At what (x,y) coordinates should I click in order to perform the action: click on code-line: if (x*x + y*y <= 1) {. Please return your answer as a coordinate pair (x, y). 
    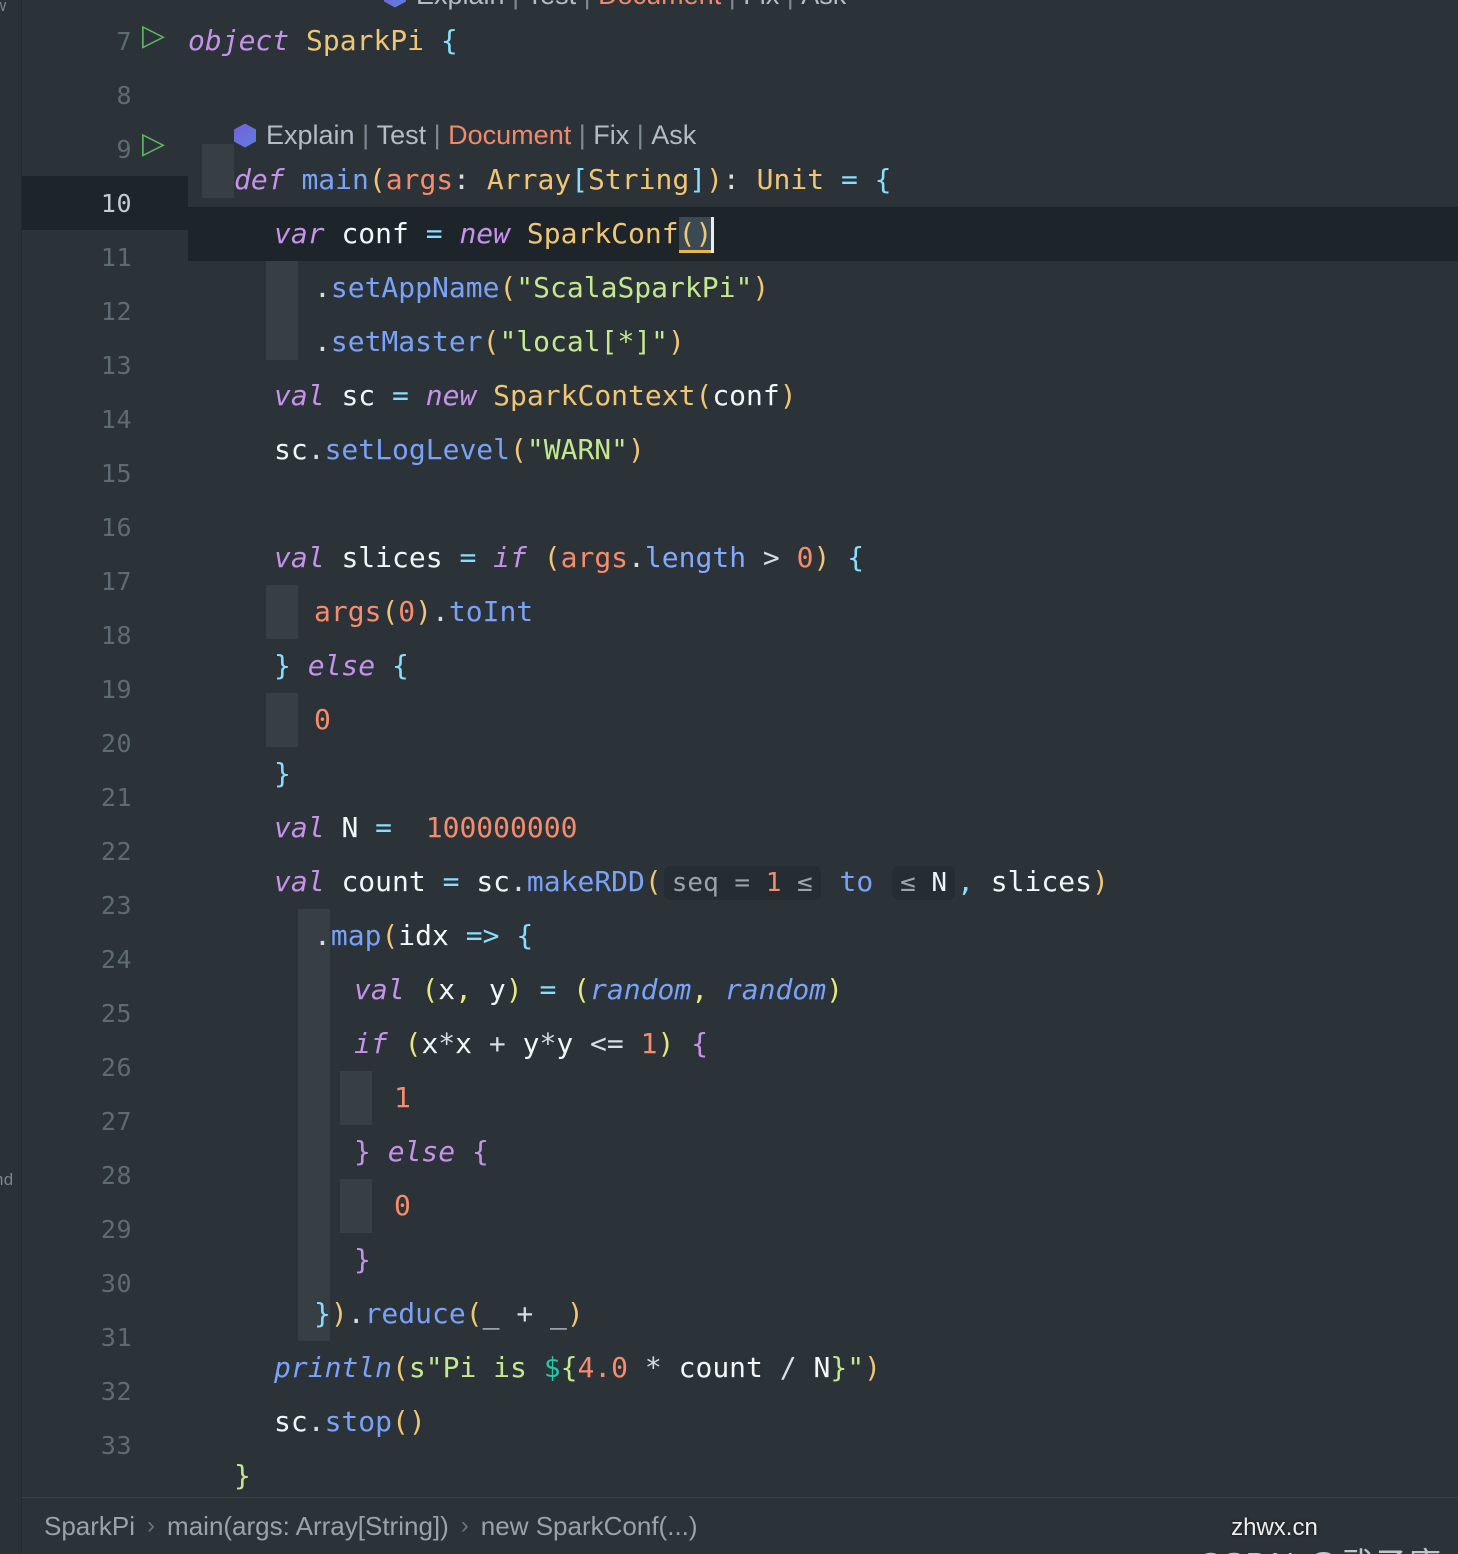
    Looking at the image, I should click on (823, 1044).